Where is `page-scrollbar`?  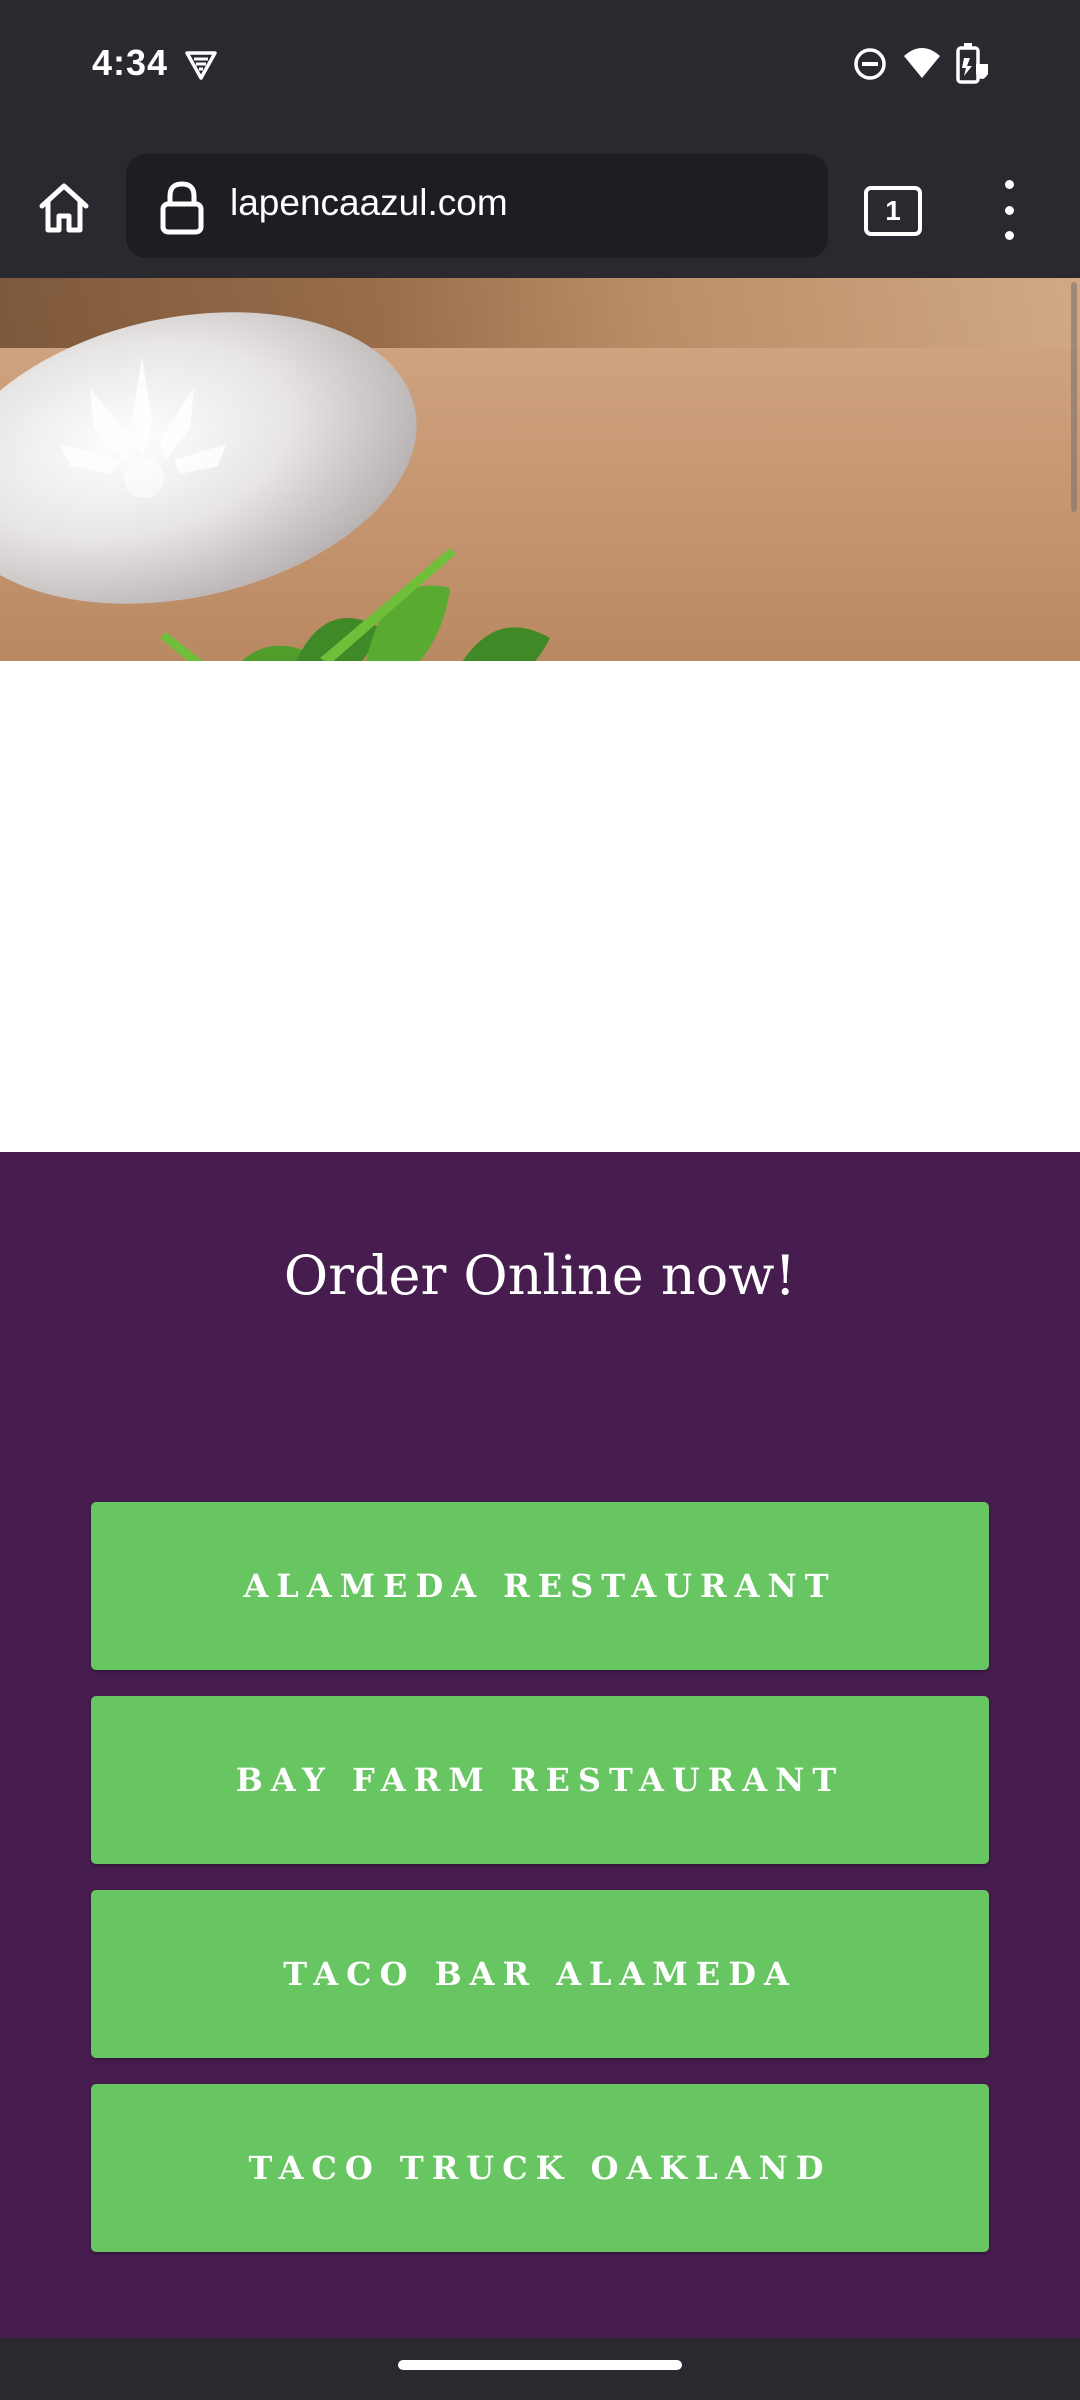 page-scrollbar is located at coordinates (1074, 397).